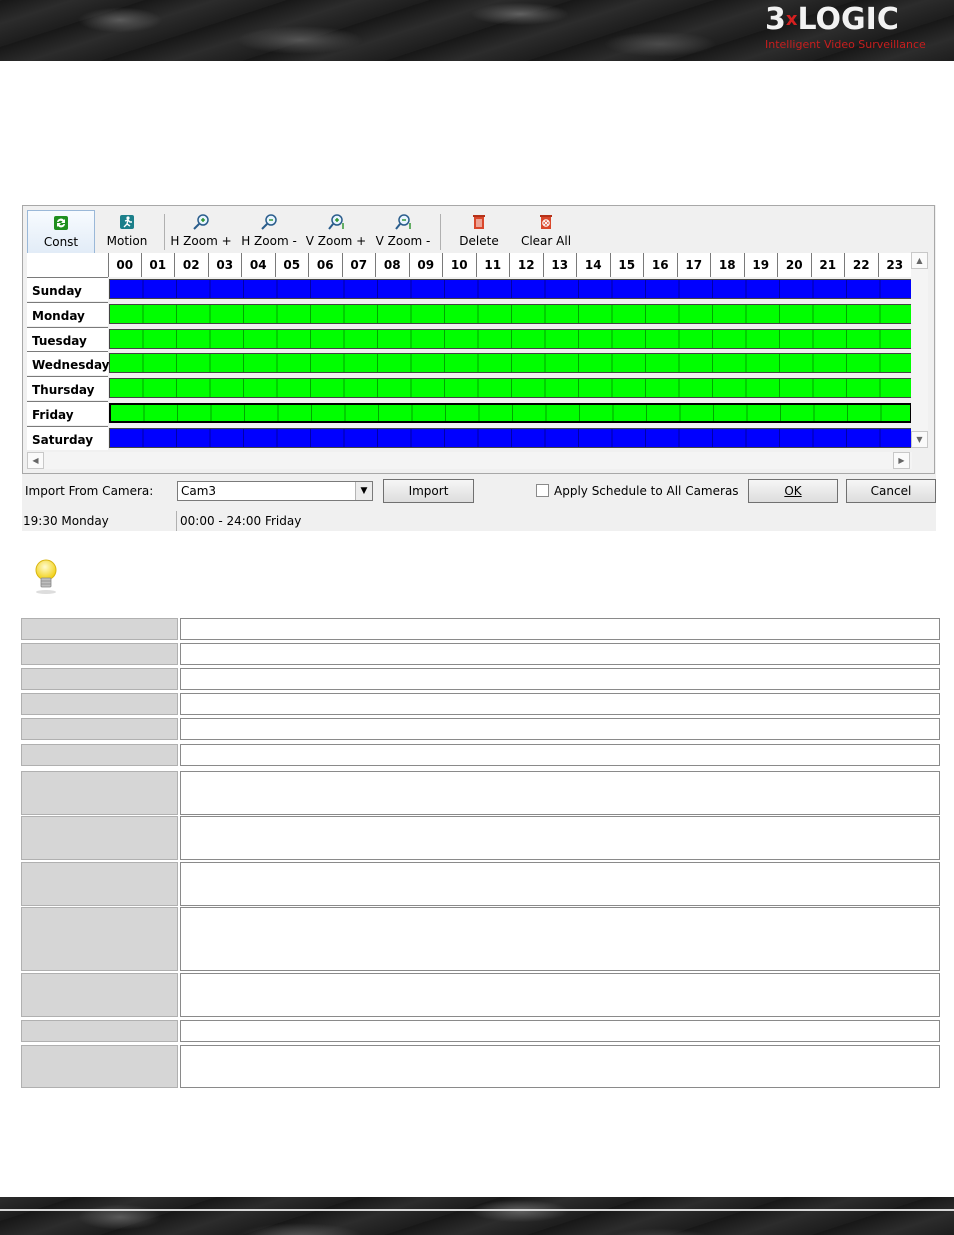 This screenshot has width=954, height=1235. What do you see at coordinates (68, 363) in the screenshot?
I see `day-label: Wednesday` at bounding box center [68, 363].